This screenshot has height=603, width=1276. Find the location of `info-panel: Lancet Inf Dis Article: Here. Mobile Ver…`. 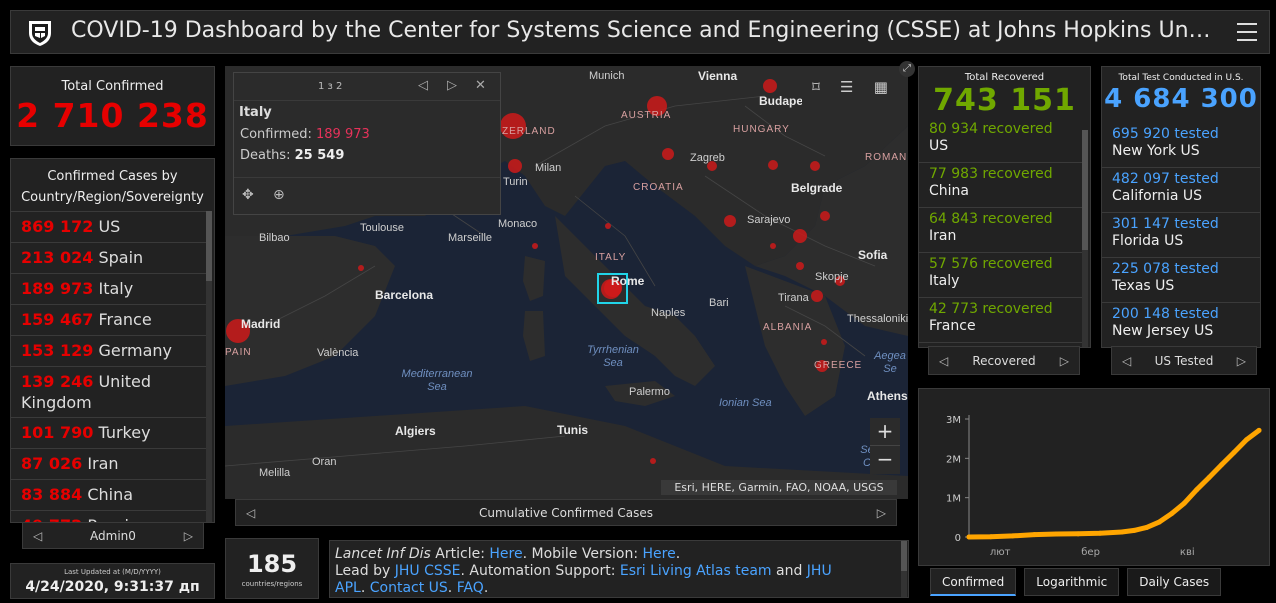

info-panel: Lancet Inf Dis Article: Here. Mobile Ver… is located at coordinates (619, 569).